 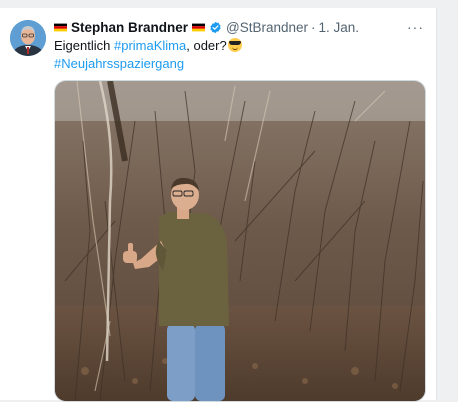 What do you see at coordinates (84, 45) in the screenshot?
I see `tweet-text-prefix: Eigentlich` at bounding box center [84, 45].